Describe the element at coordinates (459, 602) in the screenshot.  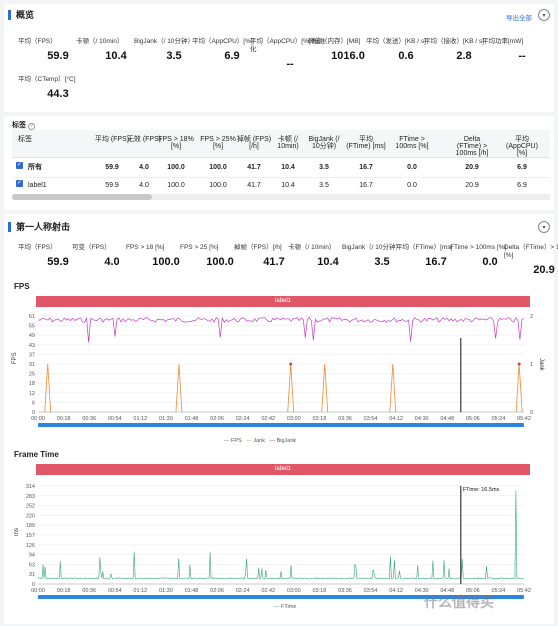
I see `watermark: 什么值得买` at that location.